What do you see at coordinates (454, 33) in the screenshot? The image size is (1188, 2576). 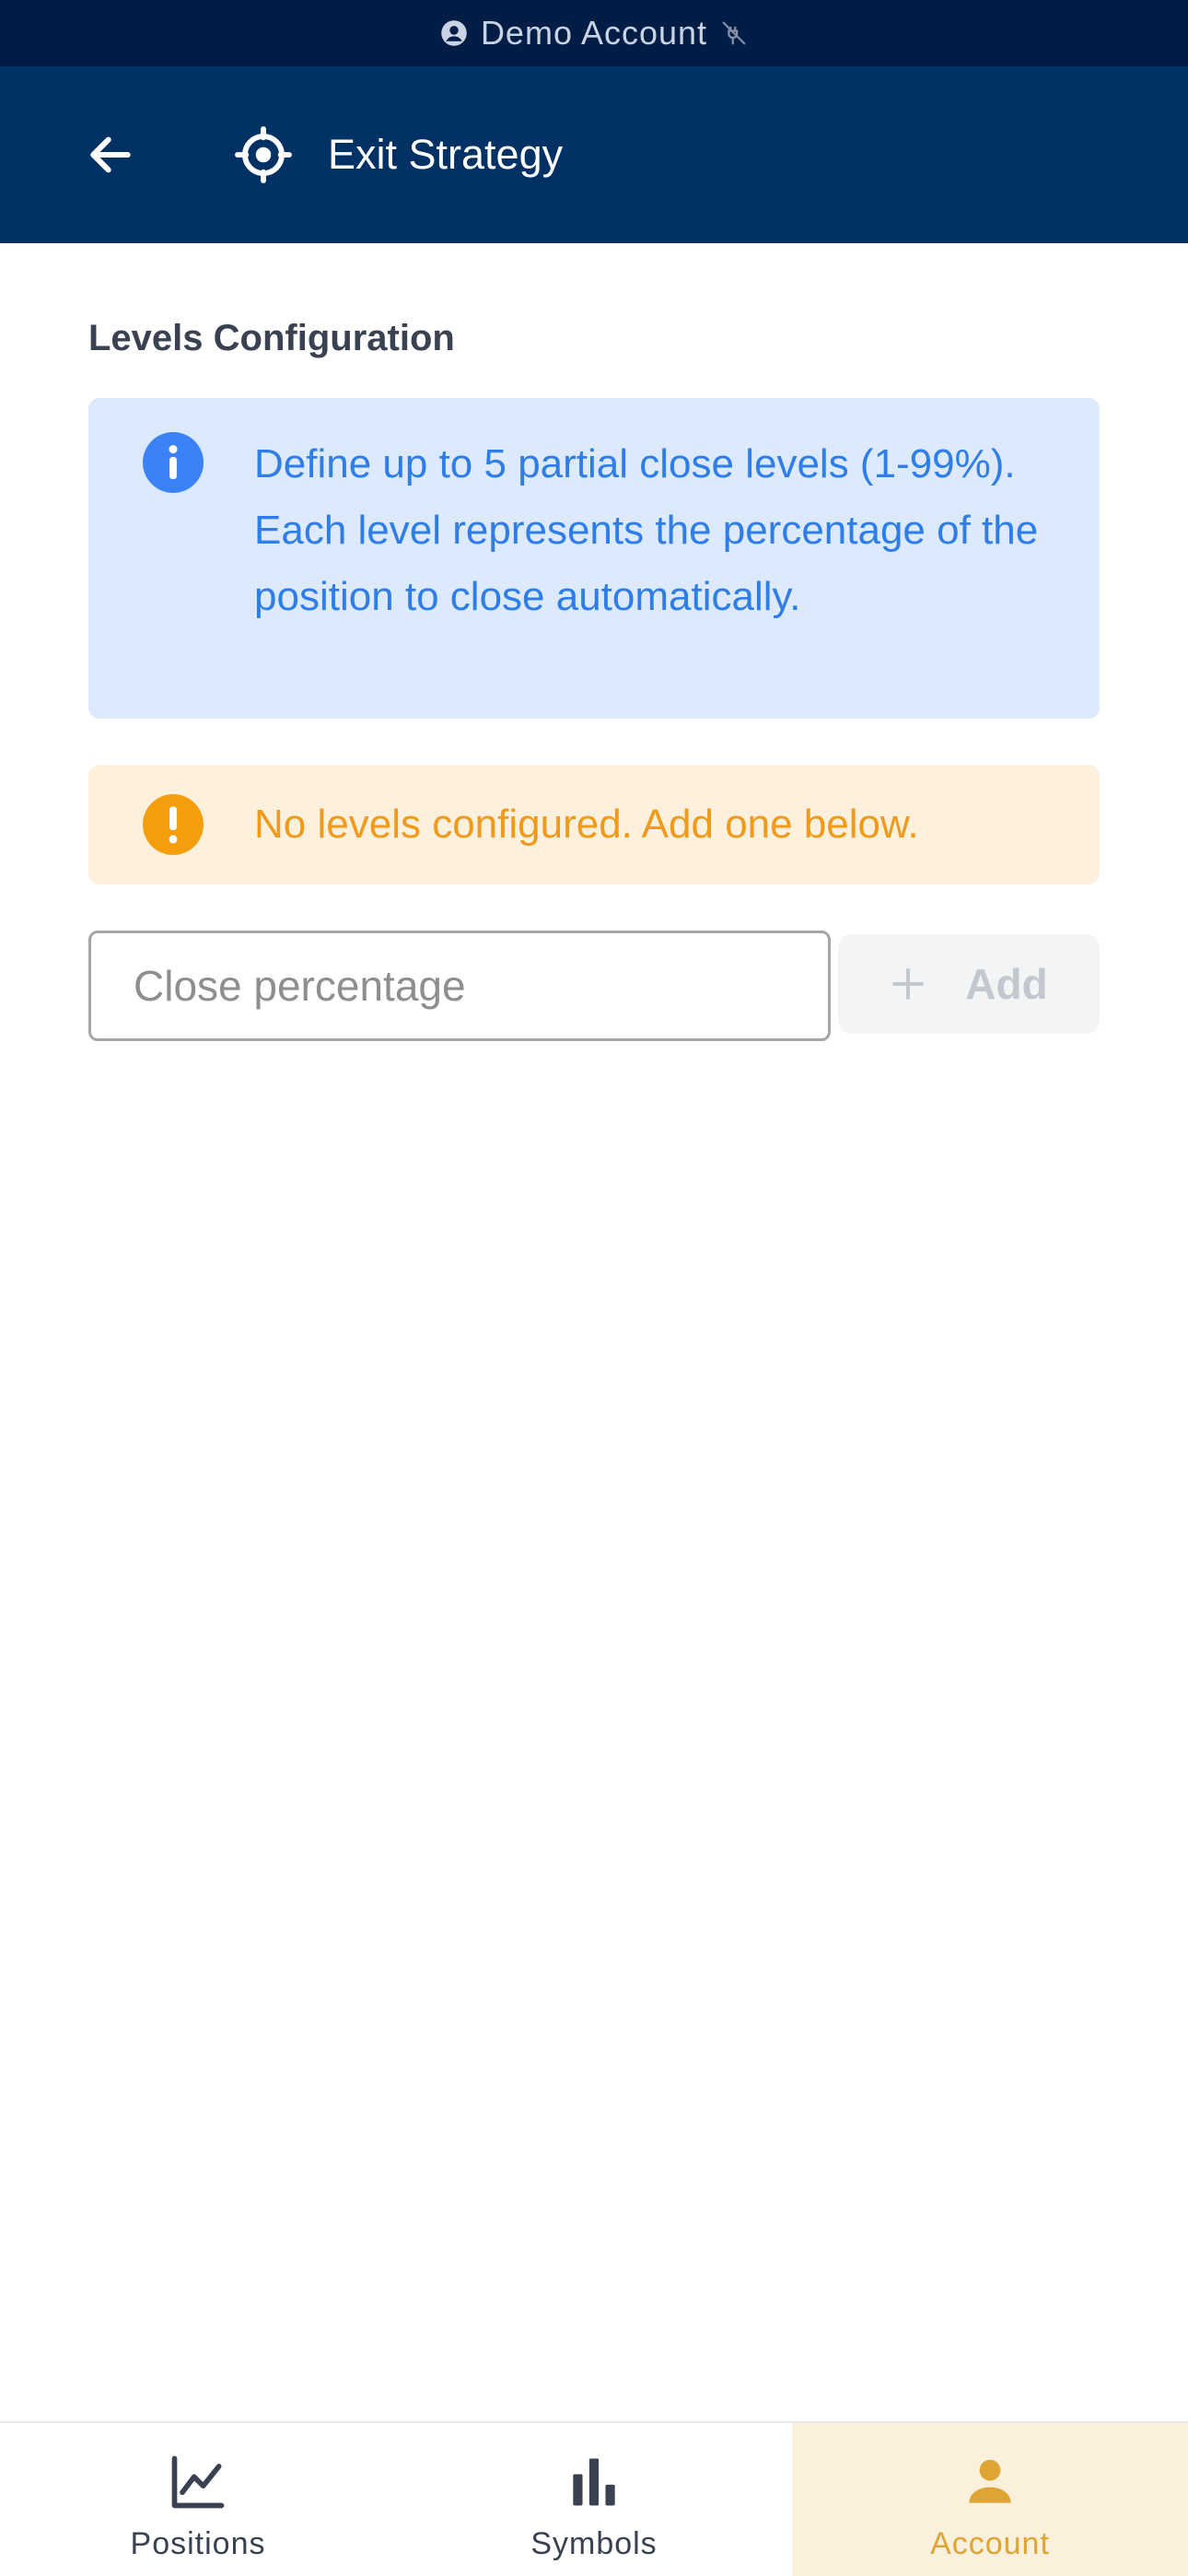 I see `account-circle-icon` at bounding box center [454, 33].